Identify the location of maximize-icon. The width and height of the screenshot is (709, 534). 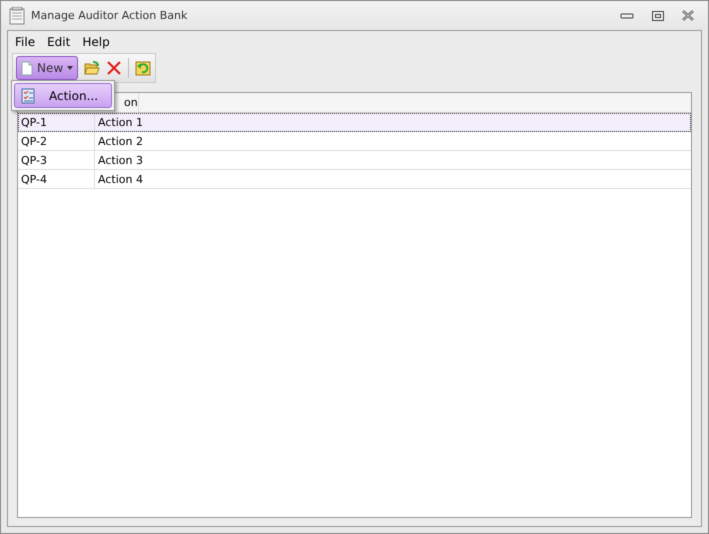
(658, 15).